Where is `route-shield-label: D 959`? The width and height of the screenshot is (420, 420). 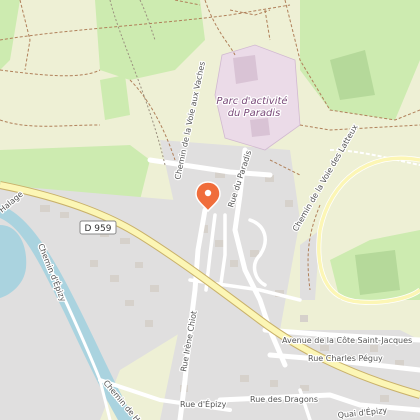 route-shield-label: D 959 is located at coordinates (98, 229).